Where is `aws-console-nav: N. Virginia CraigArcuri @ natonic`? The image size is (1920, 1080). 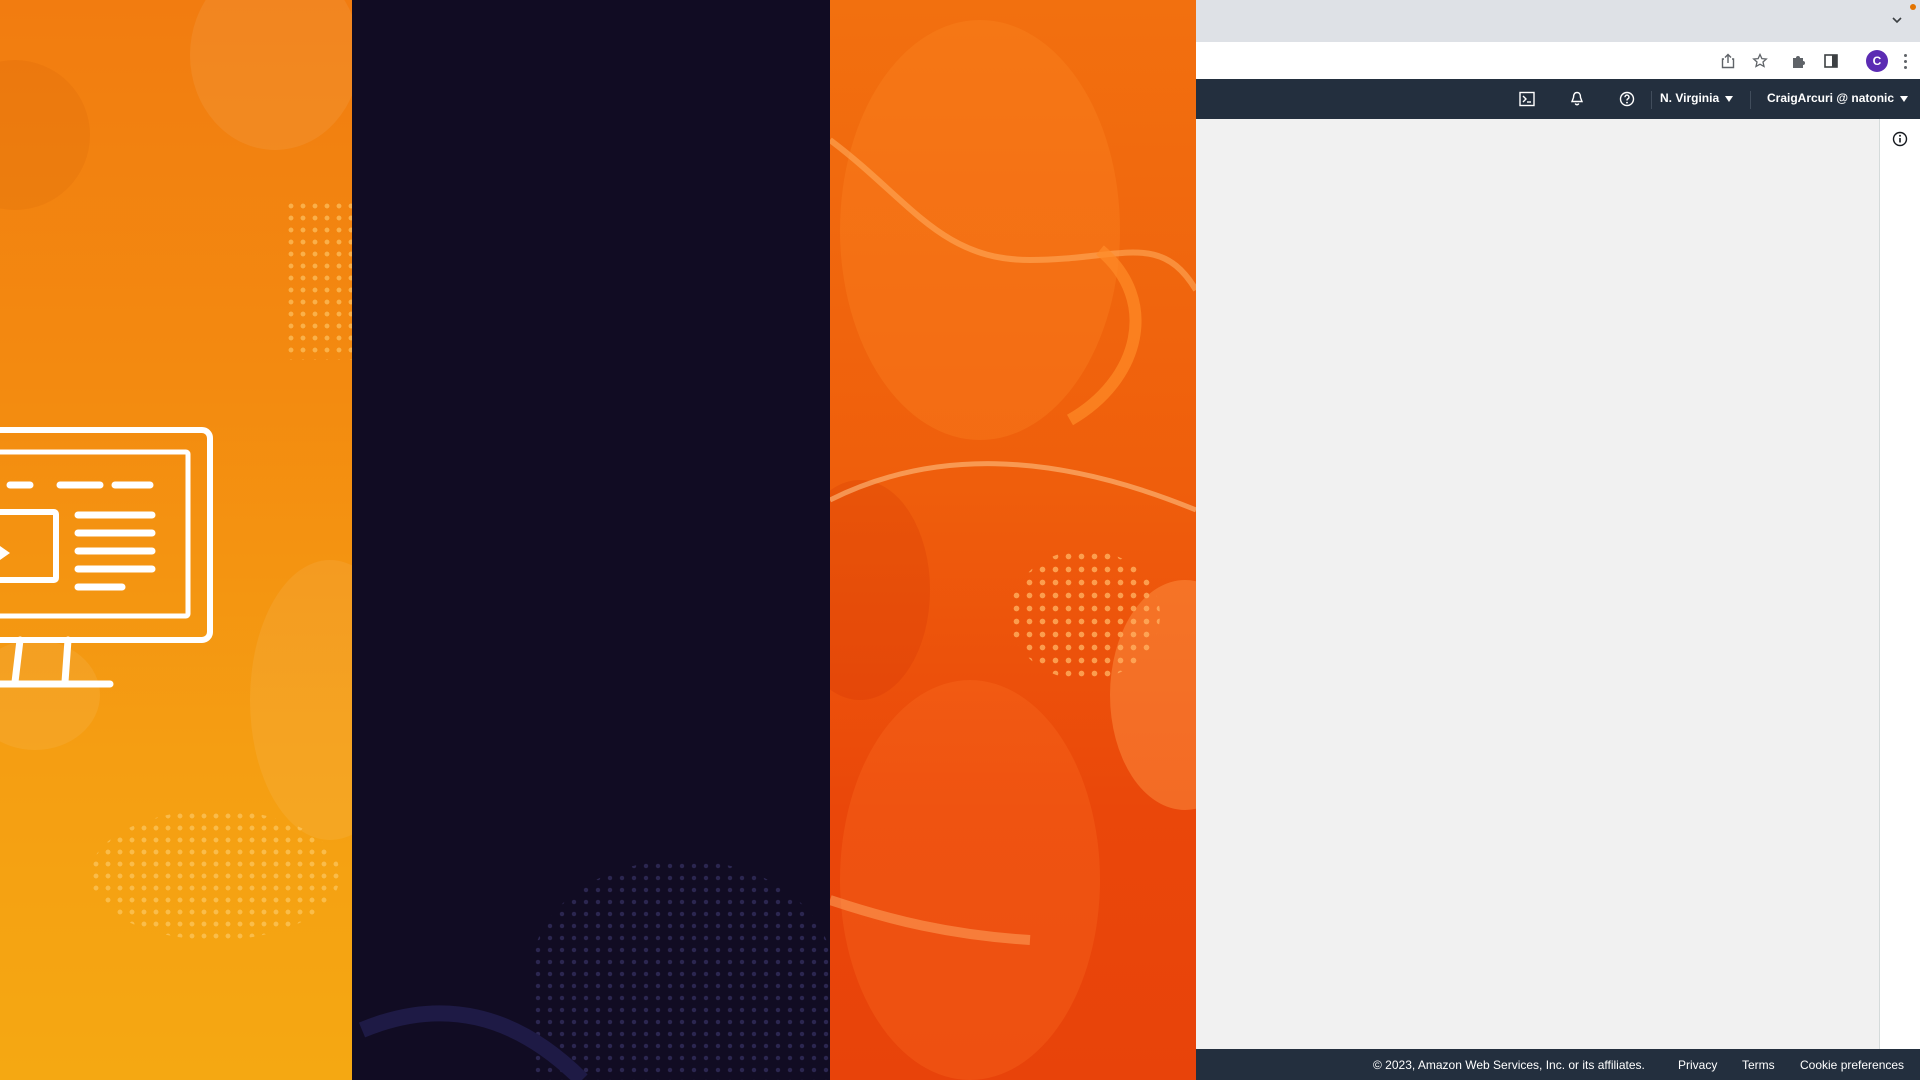 aws-console-nav: N. Virginia CraigArcuri @ natonic is located at coordinates (1558, 99).